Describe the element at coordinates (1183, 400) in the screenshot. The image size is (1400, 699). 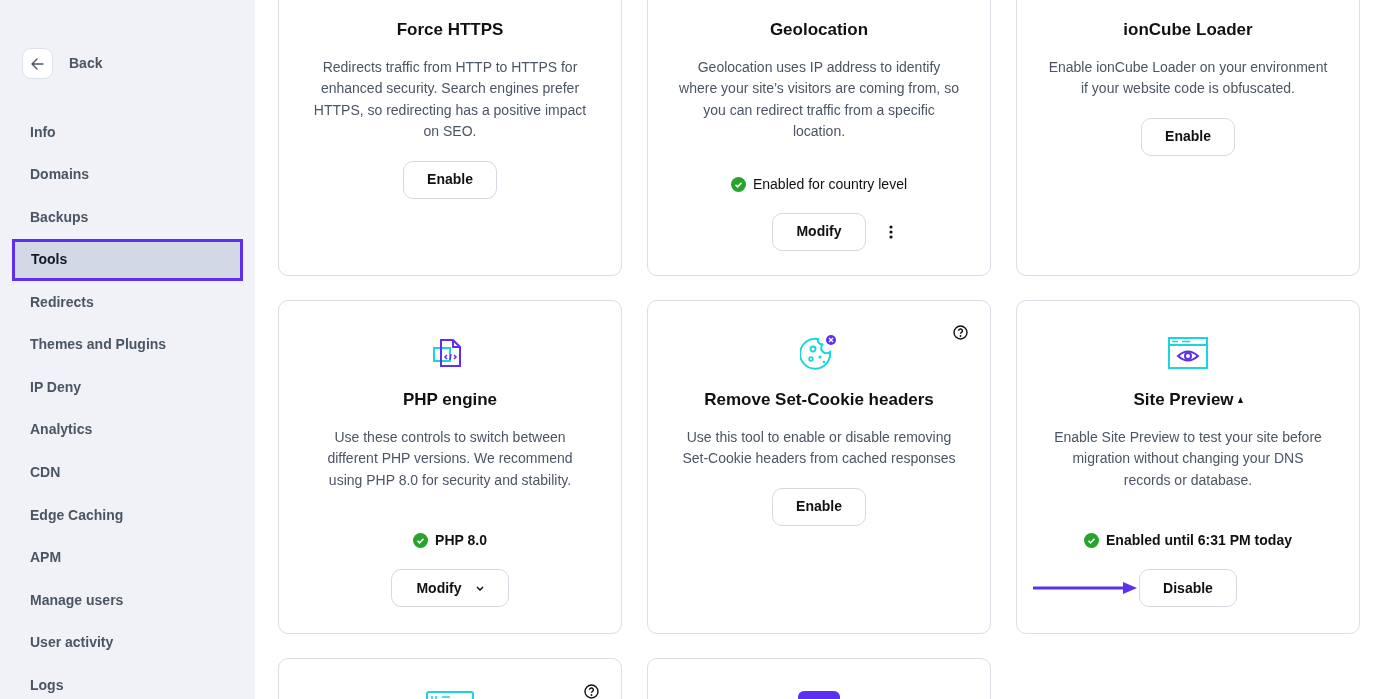
I see `card-title: Site Preview` at that location.